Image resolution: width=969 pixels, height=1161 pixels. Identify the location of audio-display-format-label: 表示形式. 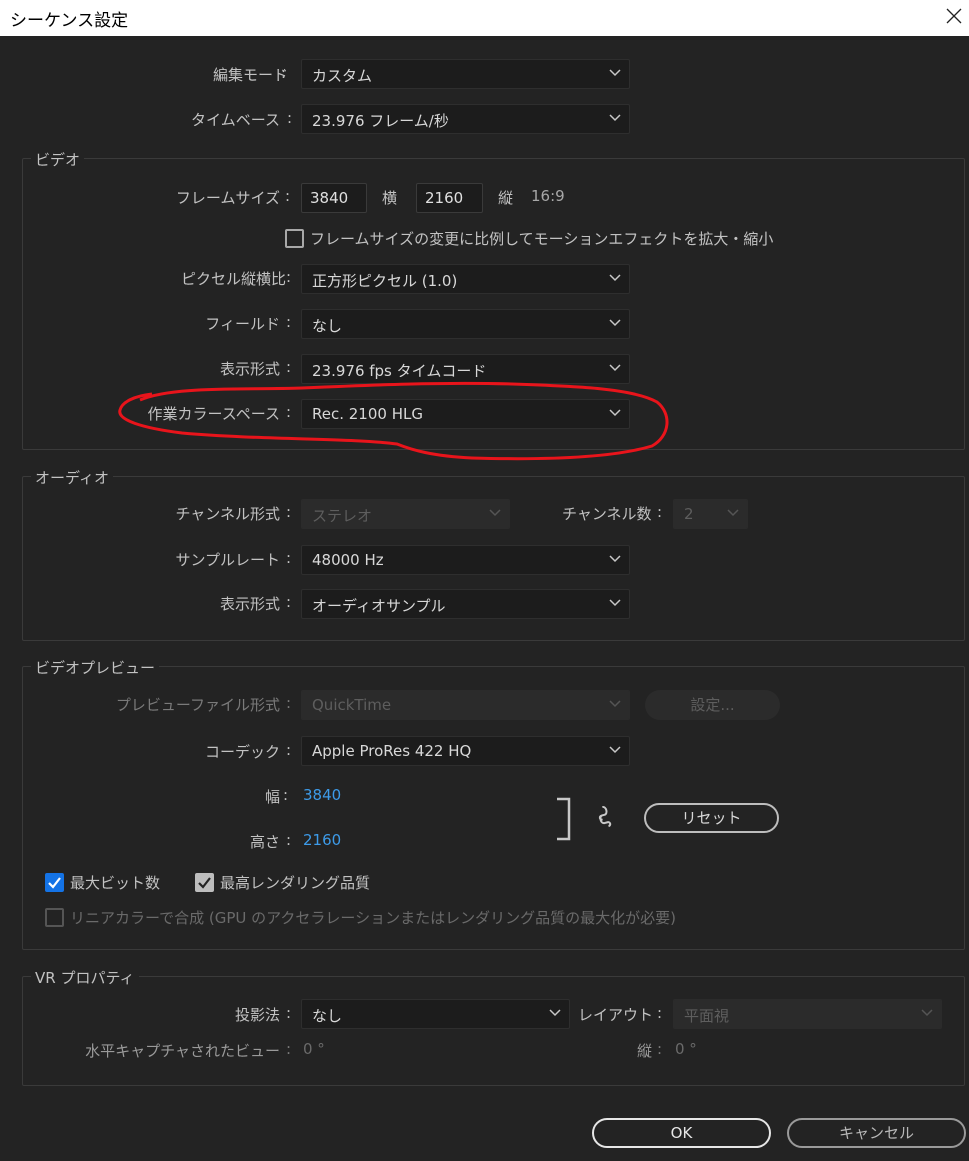
(249, 604).